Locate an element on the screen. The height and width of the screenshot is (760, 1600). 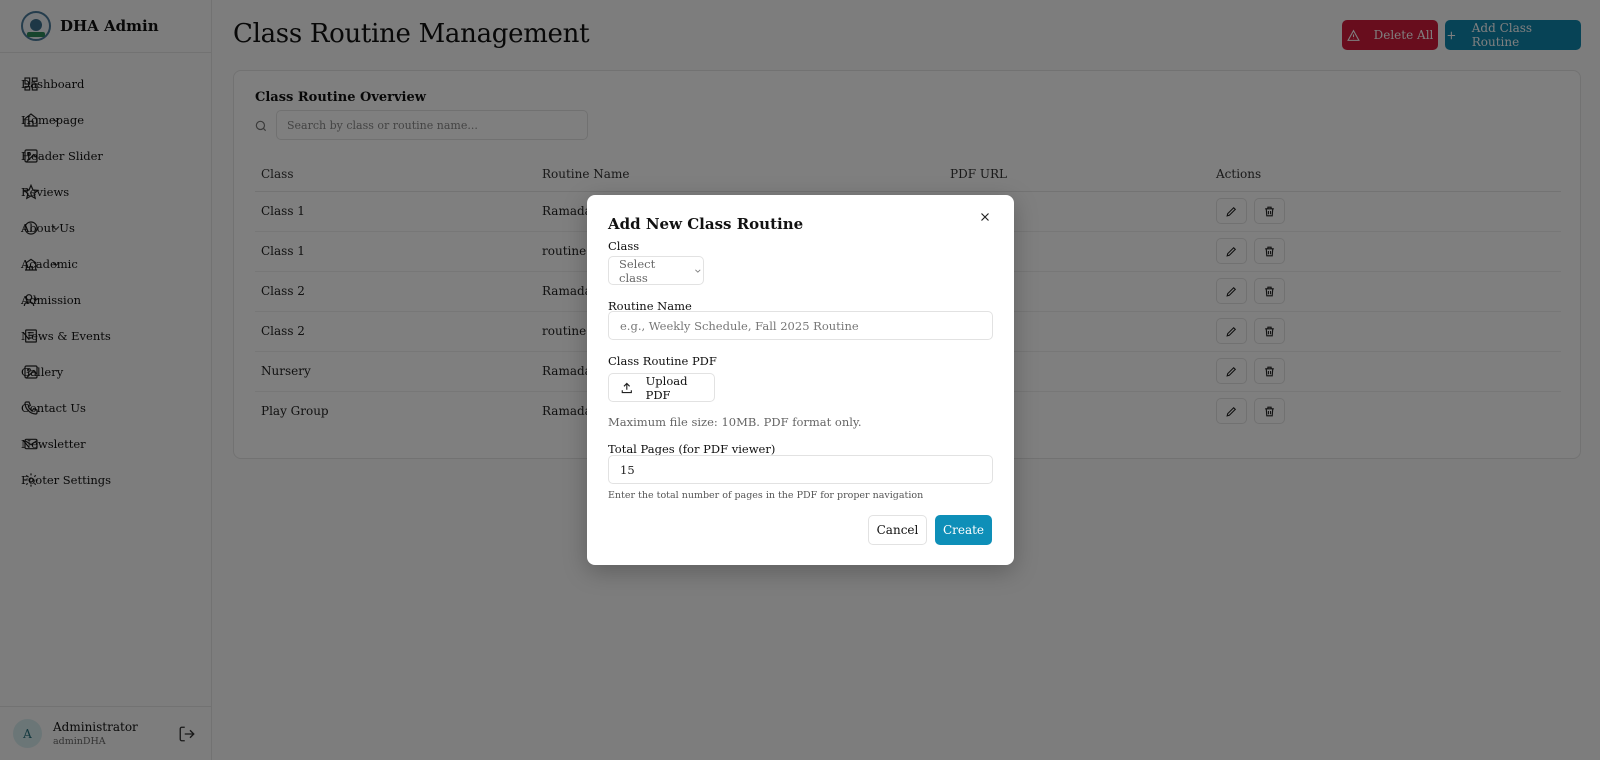
upload-icon is located at coordinates (626, 387).